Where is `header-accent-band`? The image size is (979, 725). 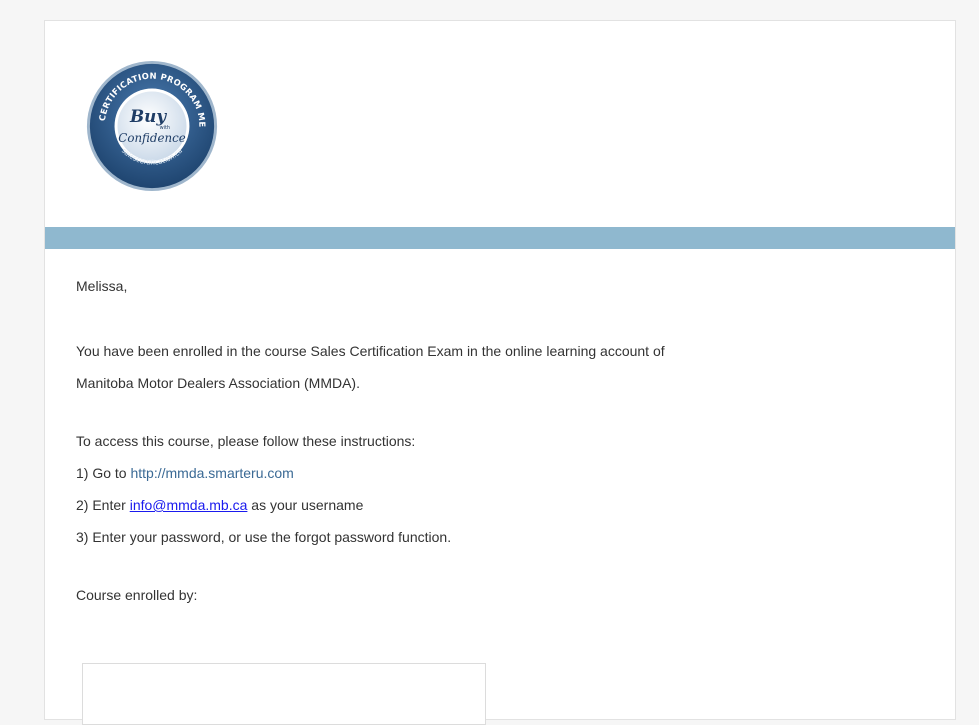
header-accent-band is located at coordinates (500, 238).